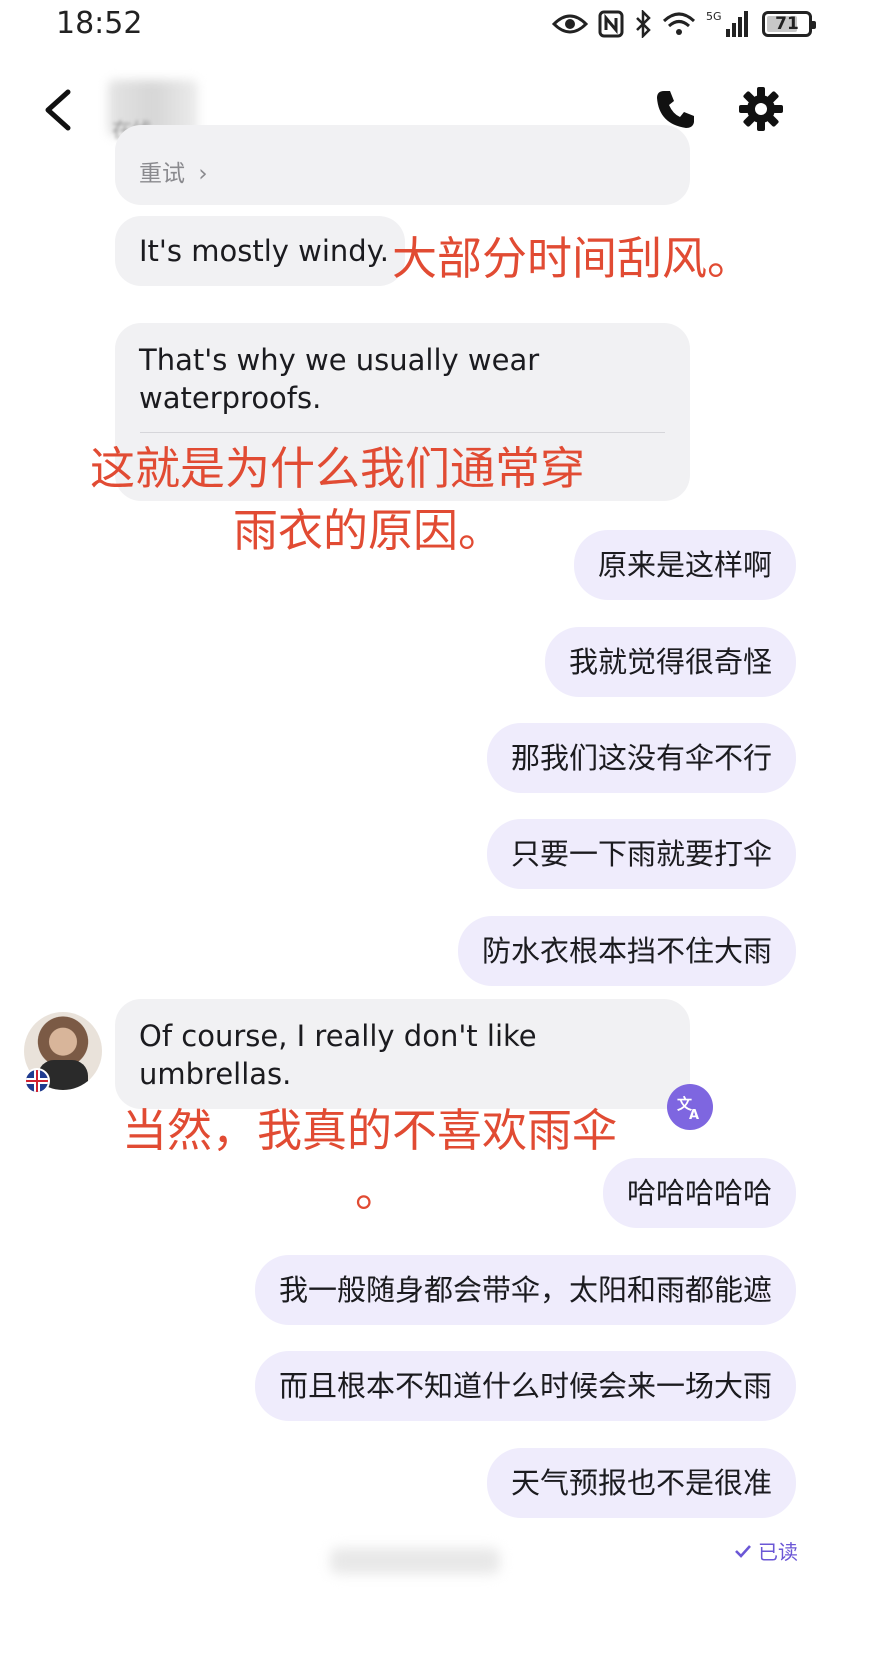  I want to click on outgoing-message: 防水衣根本挡不住大雨, so click(626, 951).